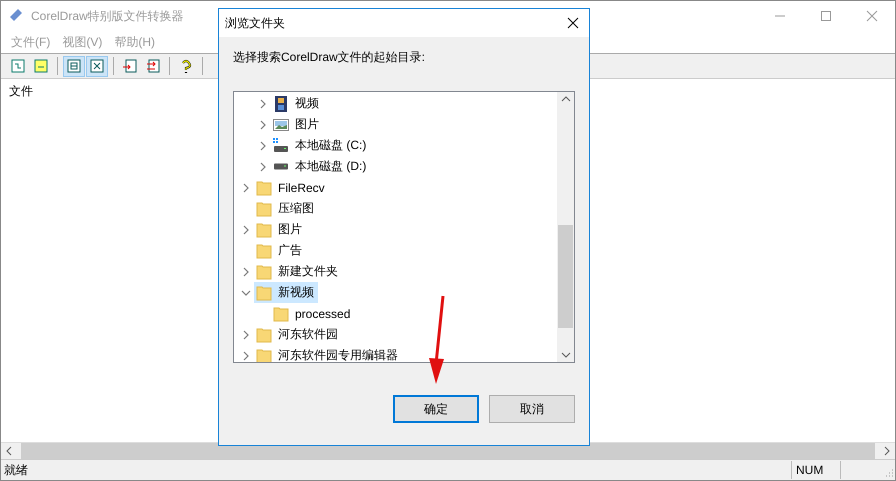 The image size is (896, 481). What do you see at coordinates (130, 66) in the screenshot?
I see `import-arrow-icon` at bounding box center [130, 66].